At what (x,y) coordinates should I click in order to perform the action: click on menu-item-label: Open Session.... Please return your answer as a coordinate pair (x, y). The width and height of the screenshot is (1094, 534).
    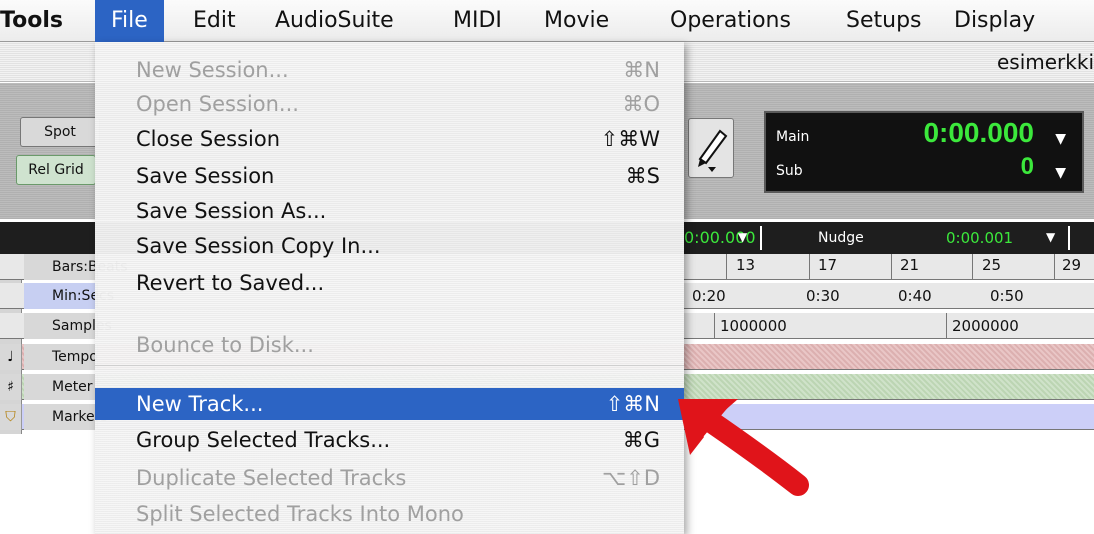
    Looking at the image, I should click on (217, 104).